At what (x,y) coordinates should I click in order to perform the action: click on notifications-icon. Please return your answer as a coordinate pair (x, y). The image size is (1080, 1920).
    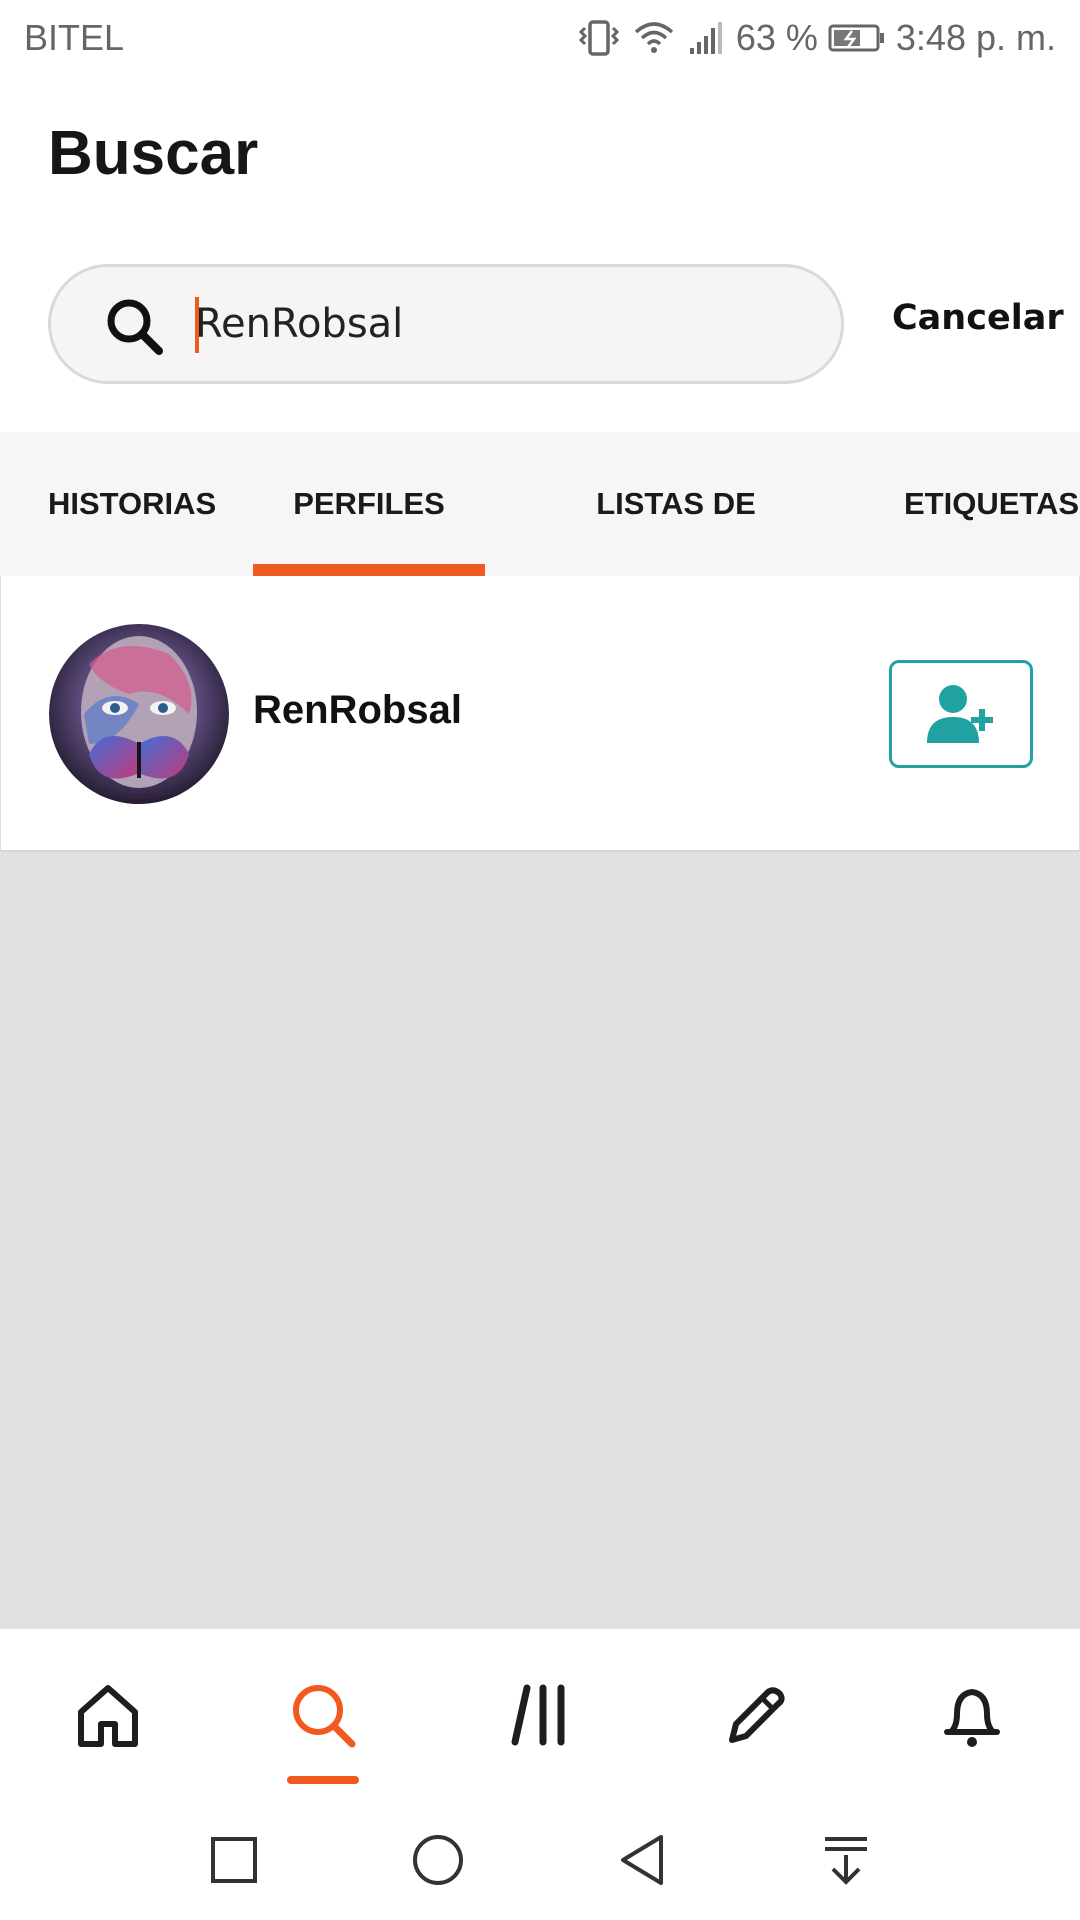
    Looking at the image, I should click on (972, 1715).